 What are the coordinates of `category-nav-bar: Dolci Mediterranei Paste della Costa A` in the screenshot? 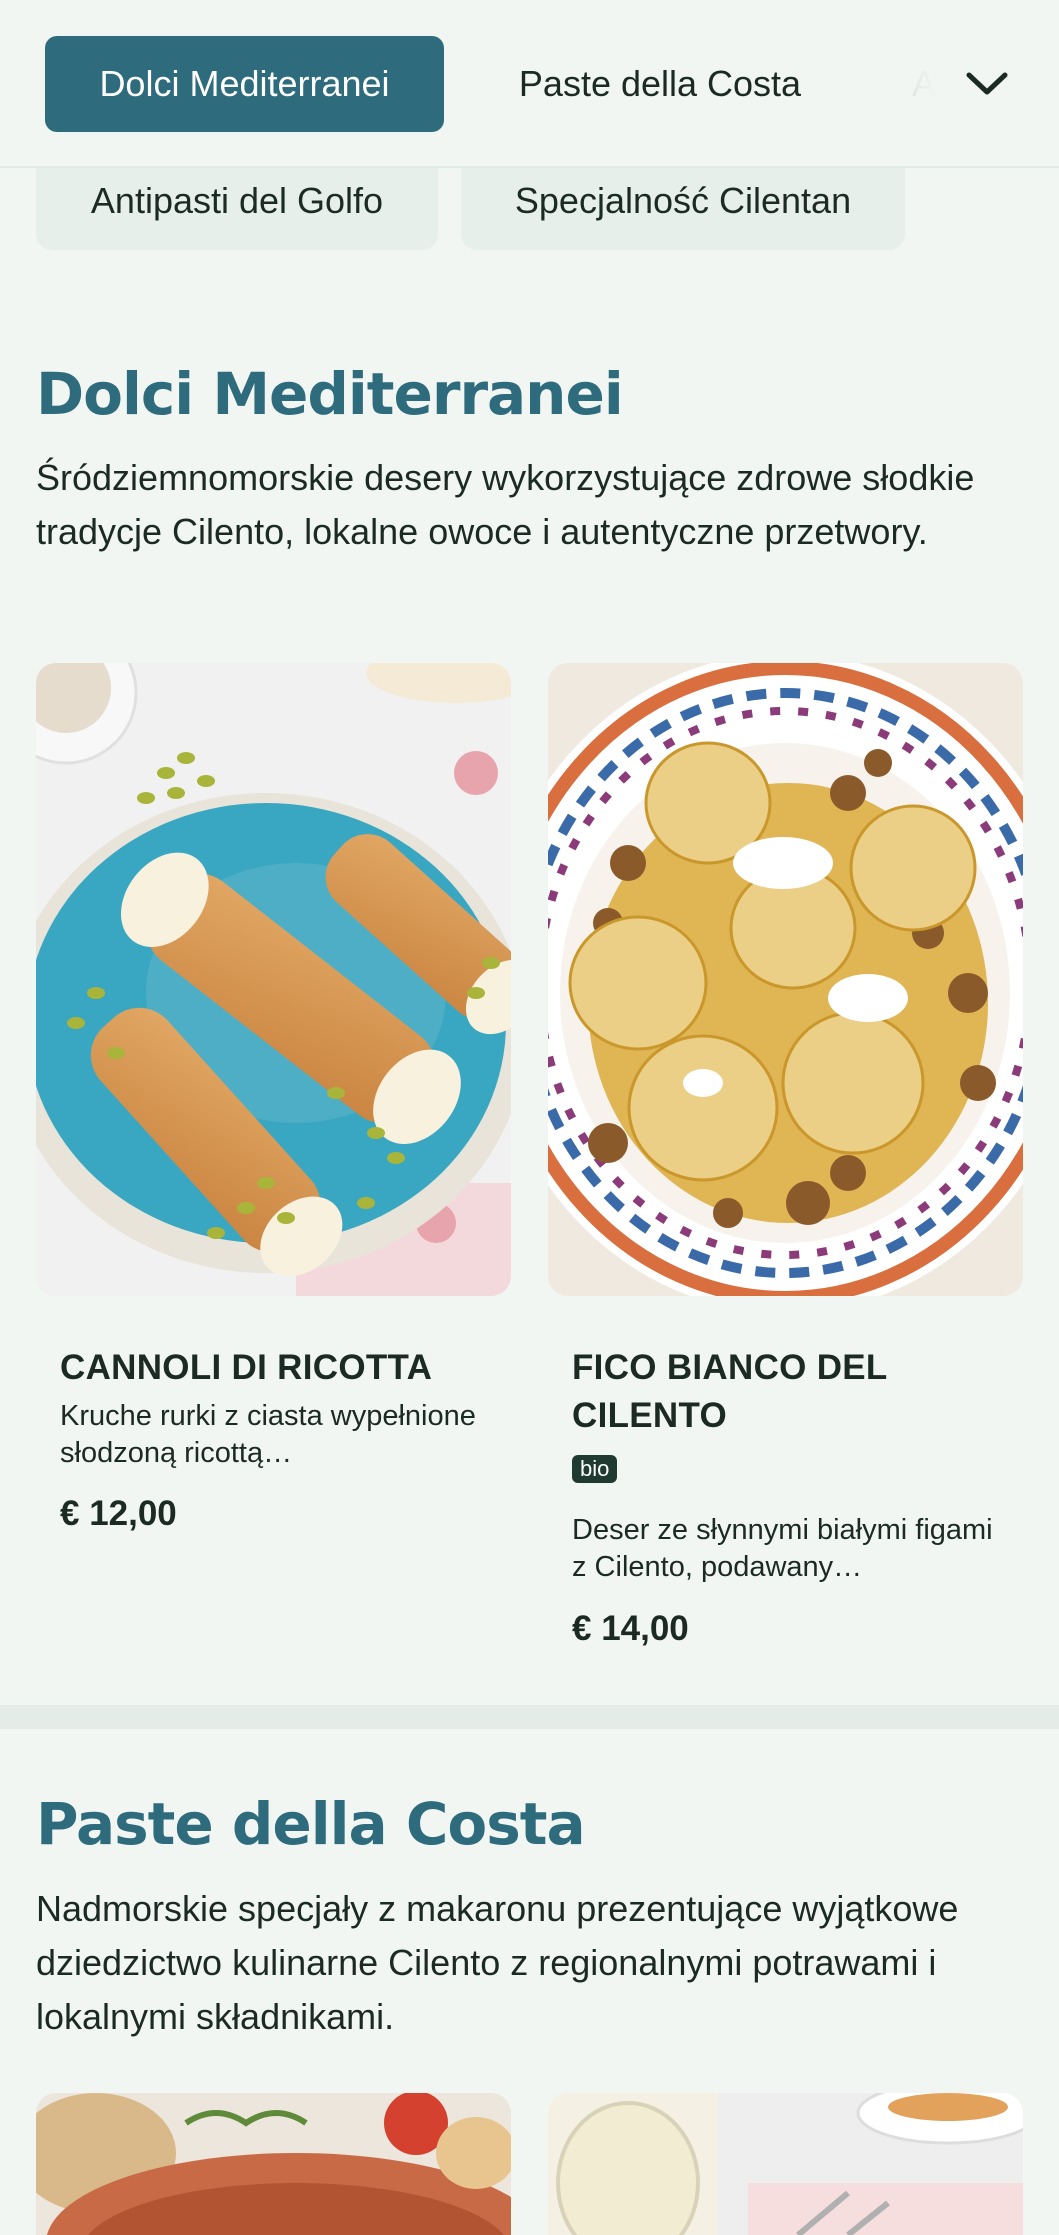 It's located at (529, 84).